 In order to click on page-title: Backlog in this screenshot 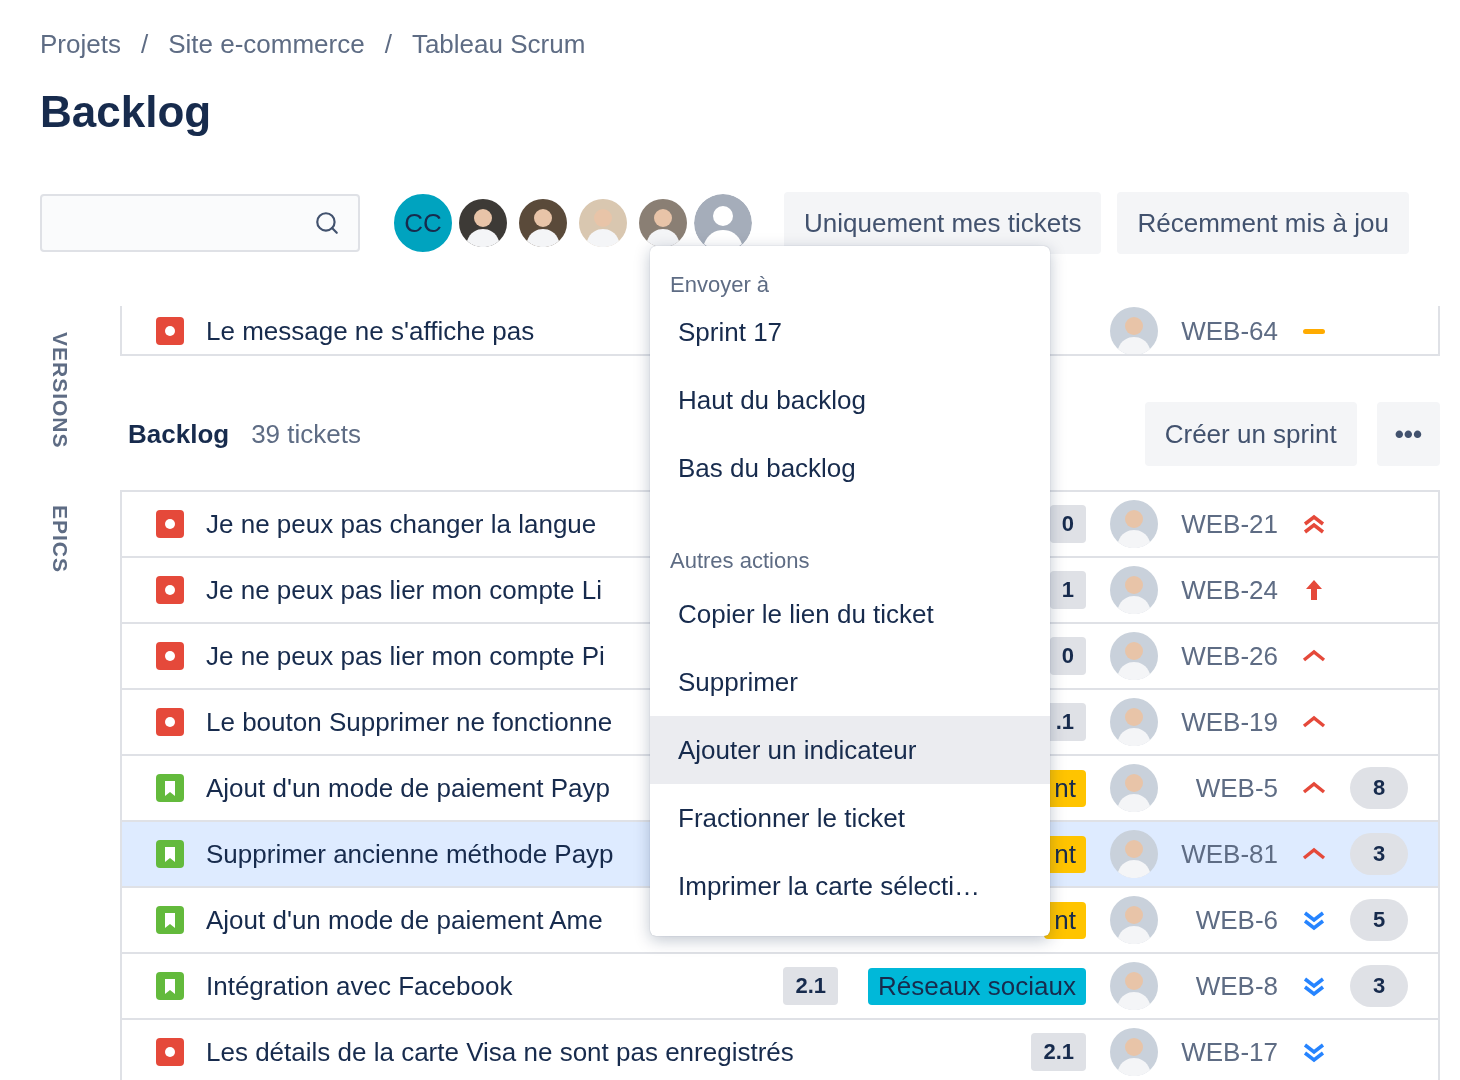, I will do `click(126, 112)`.